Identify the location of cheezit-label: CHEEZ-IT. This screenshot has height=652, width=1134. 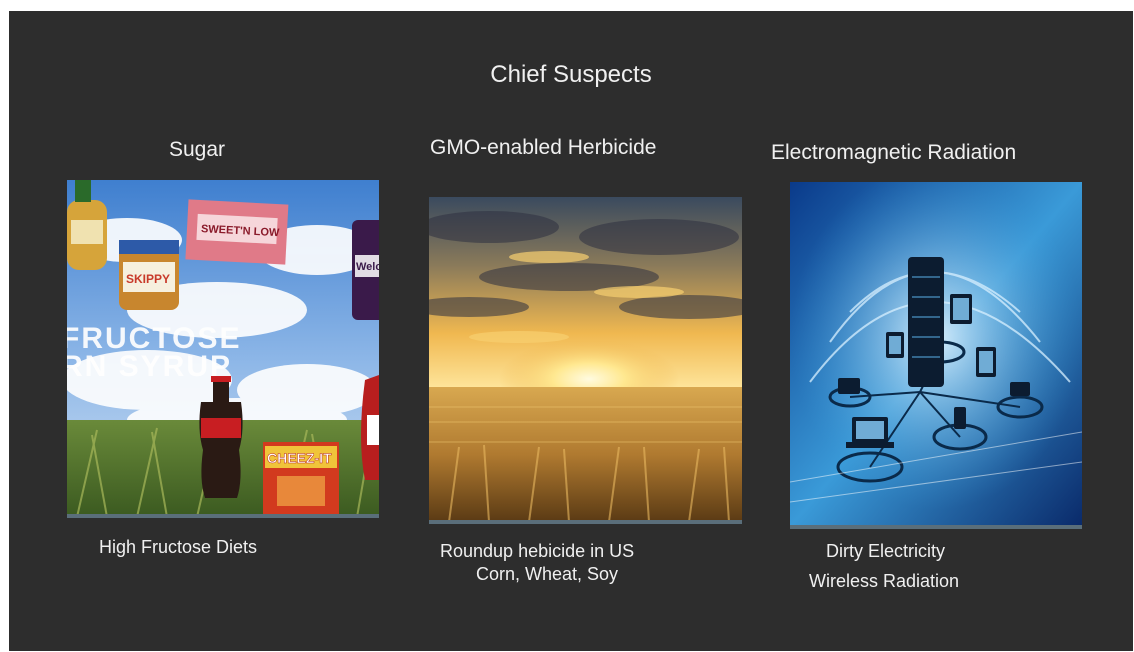
(299, 458).